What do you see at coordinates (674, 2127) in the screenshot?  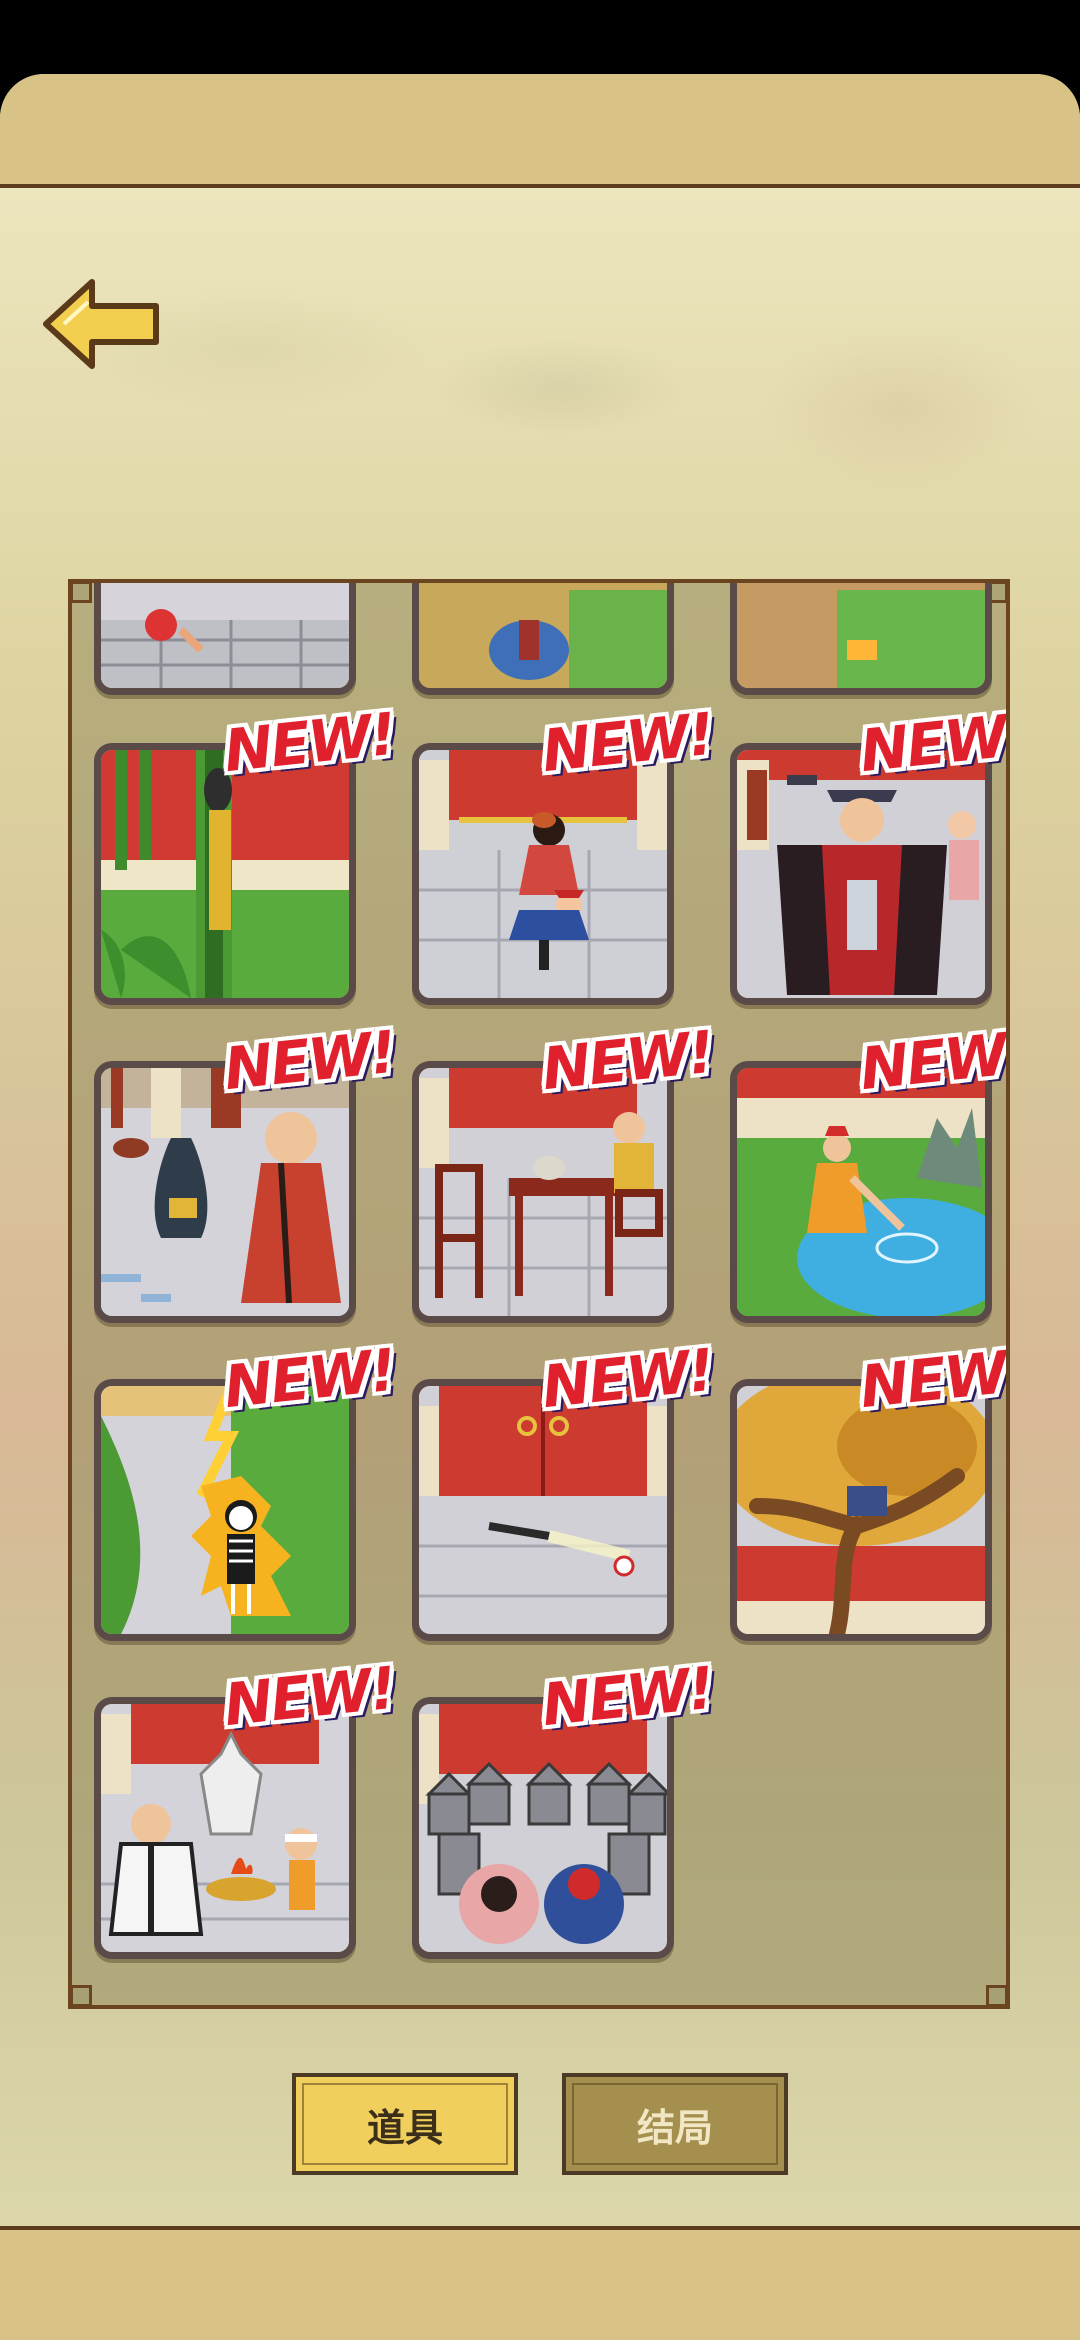 I see `tab-endings-label: 结局` at bounding box center [674, 2127].